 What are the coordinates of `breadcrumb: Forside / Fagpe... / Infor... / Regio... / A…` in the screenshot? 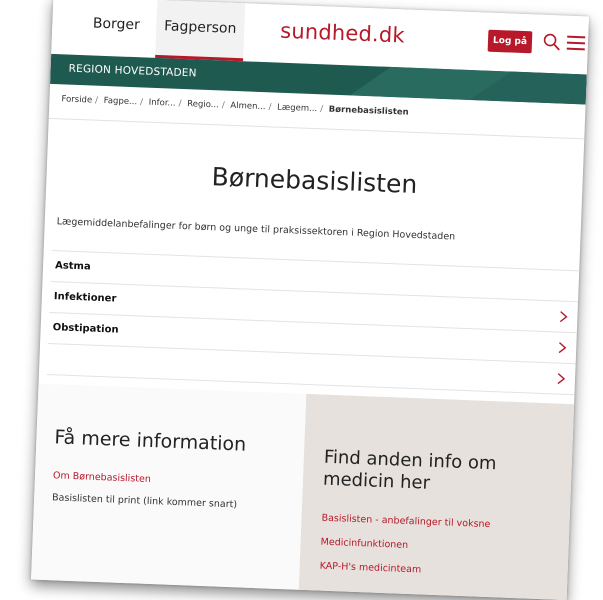 It's located at (235, 106).